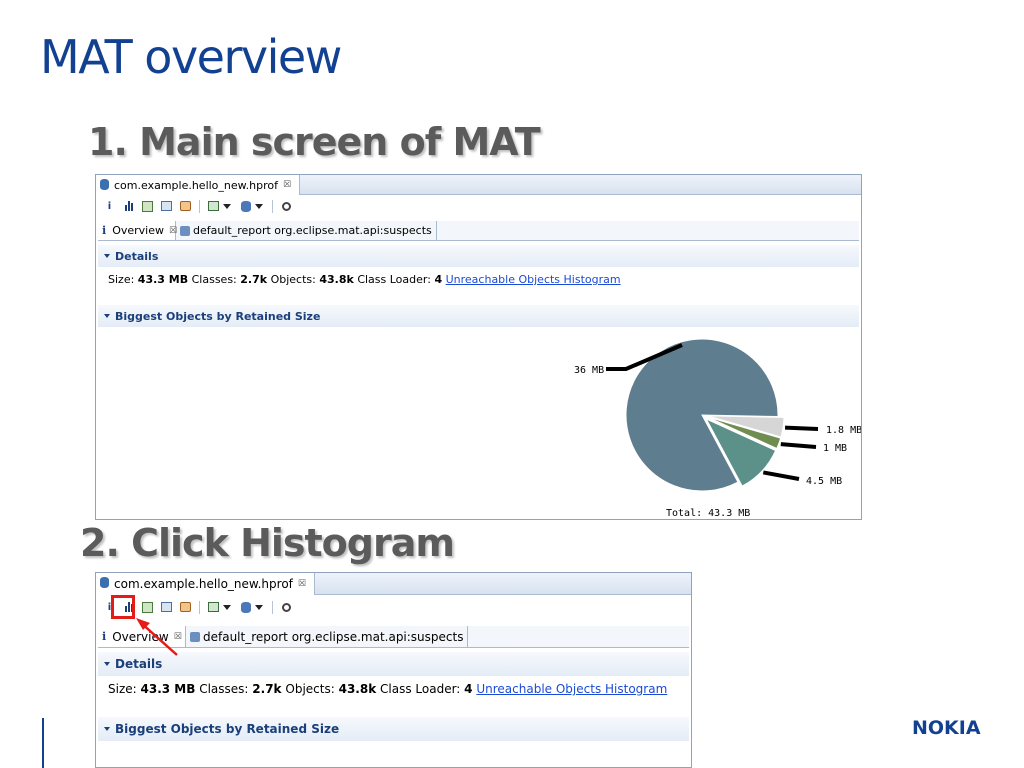 This screenshot has height=768, width=1024. What do you see at coordinates (43, 743) in the screenshot?
I see `slide-left-rule` at bounding box center [43, 743].